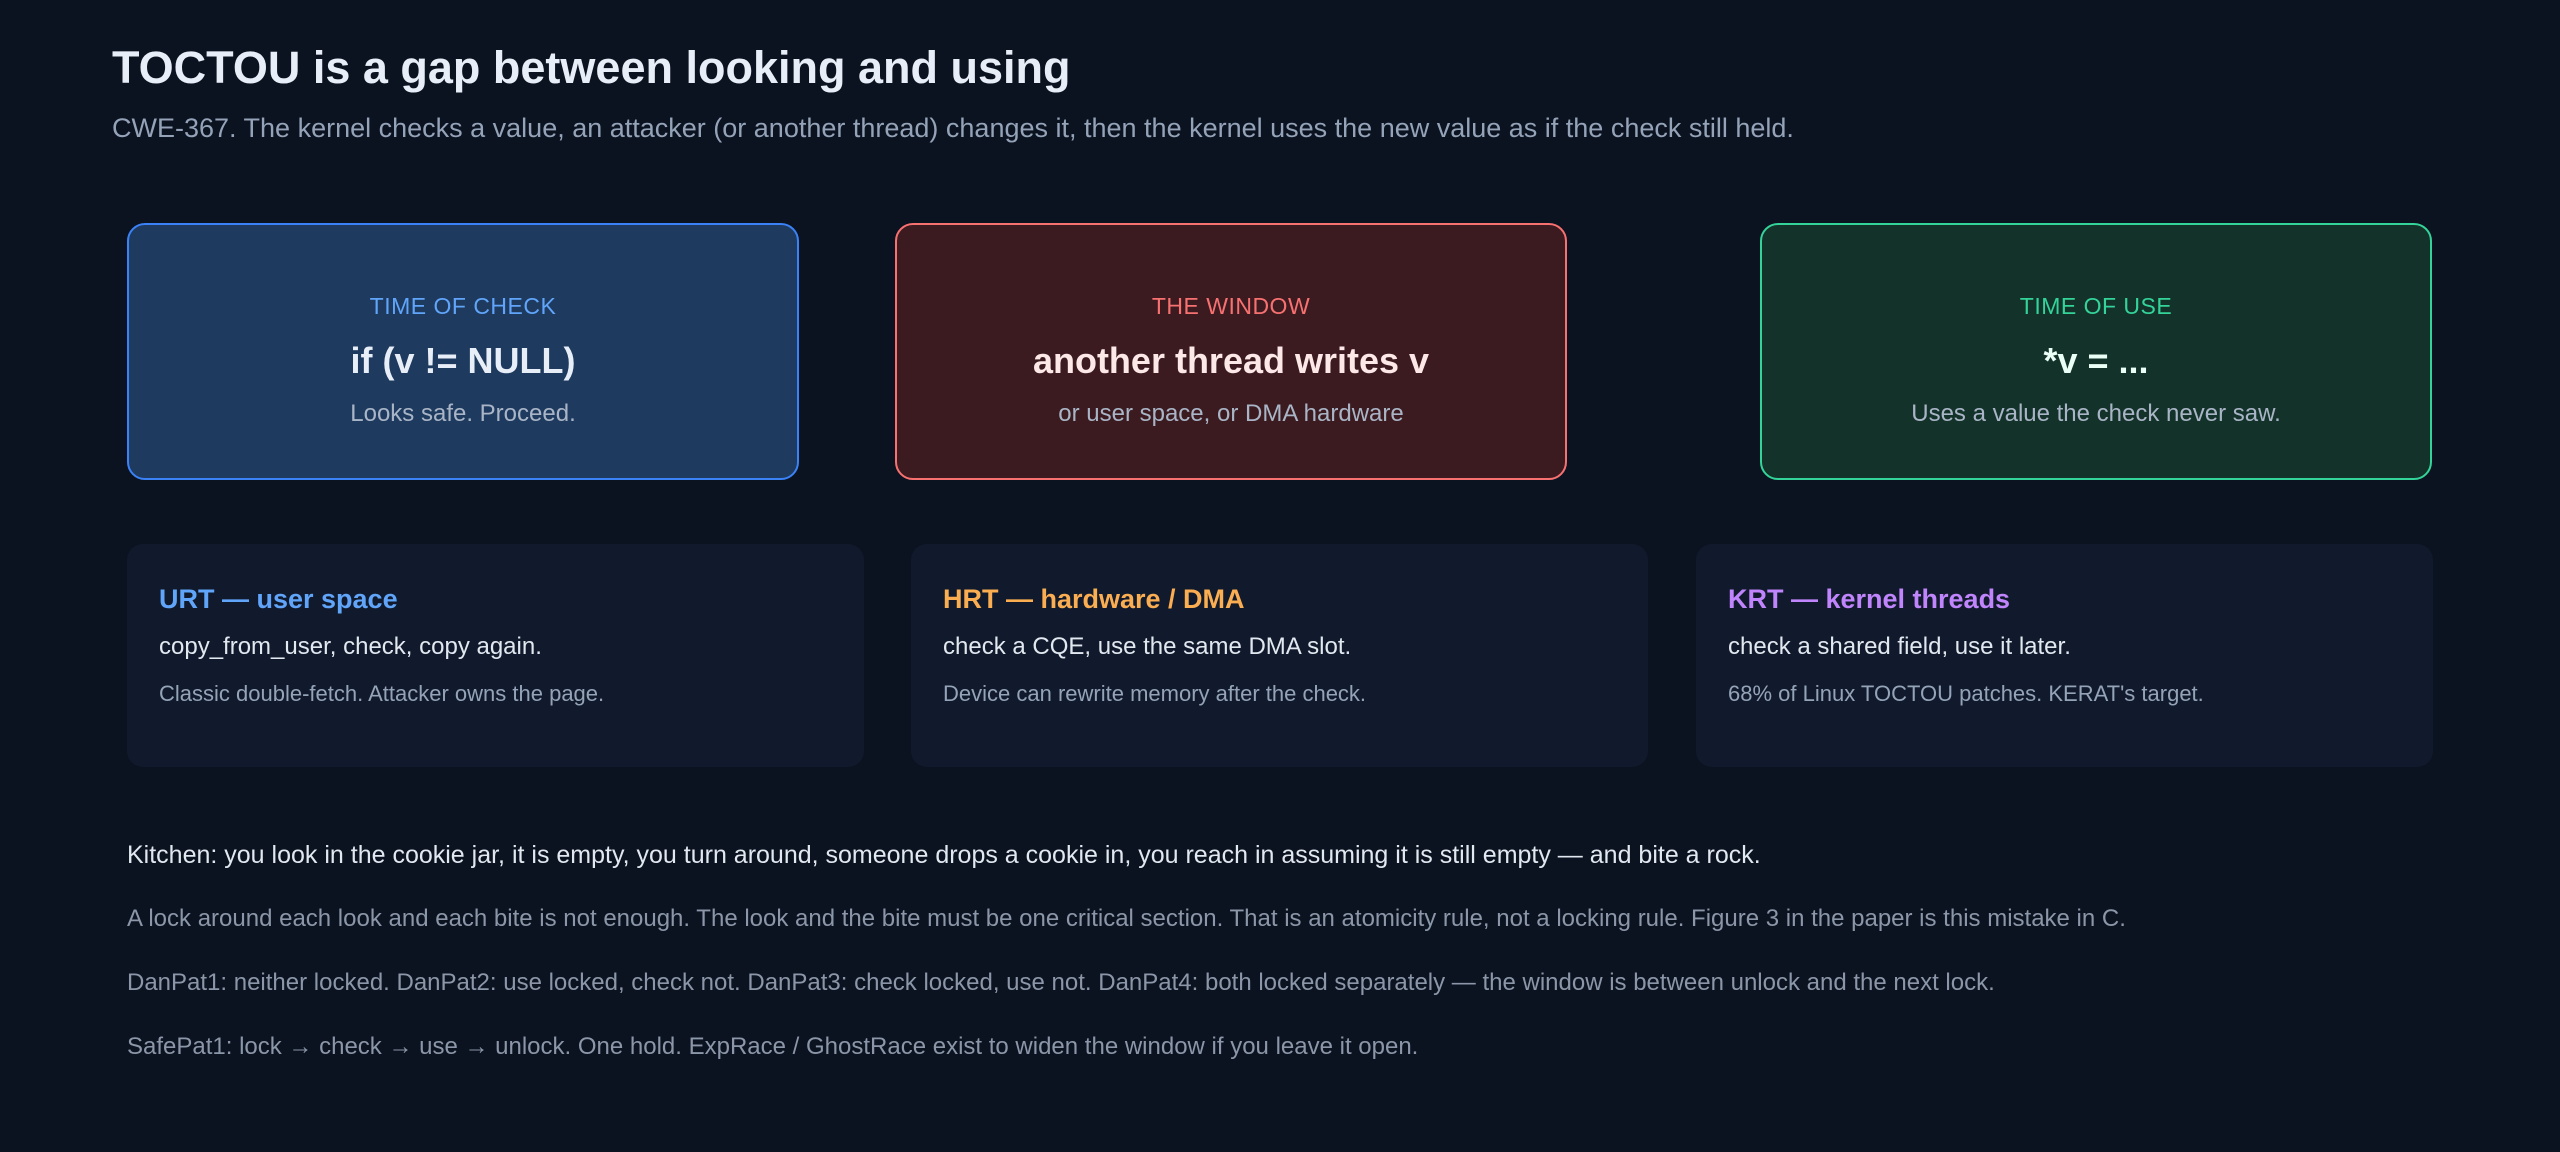  I want to click on phase-note: Uses a value the check never saw., so click(2096, 413).